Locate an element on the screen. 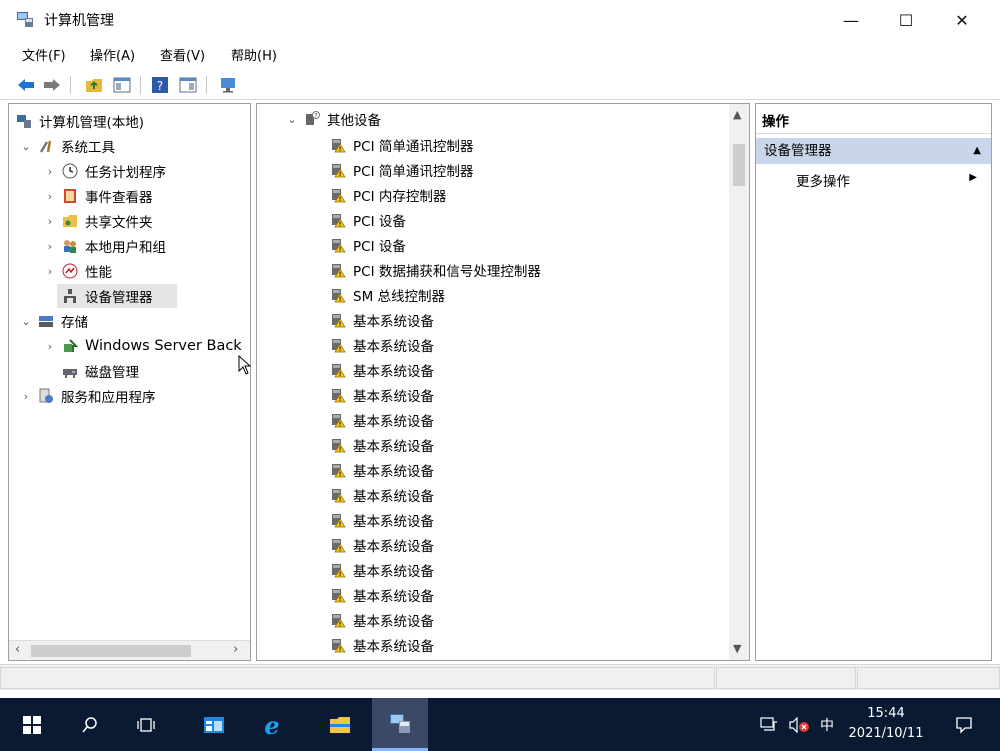 The width and height of the screenshot is (1000, 751). notification-center-button is located at coordinates (964, 724).